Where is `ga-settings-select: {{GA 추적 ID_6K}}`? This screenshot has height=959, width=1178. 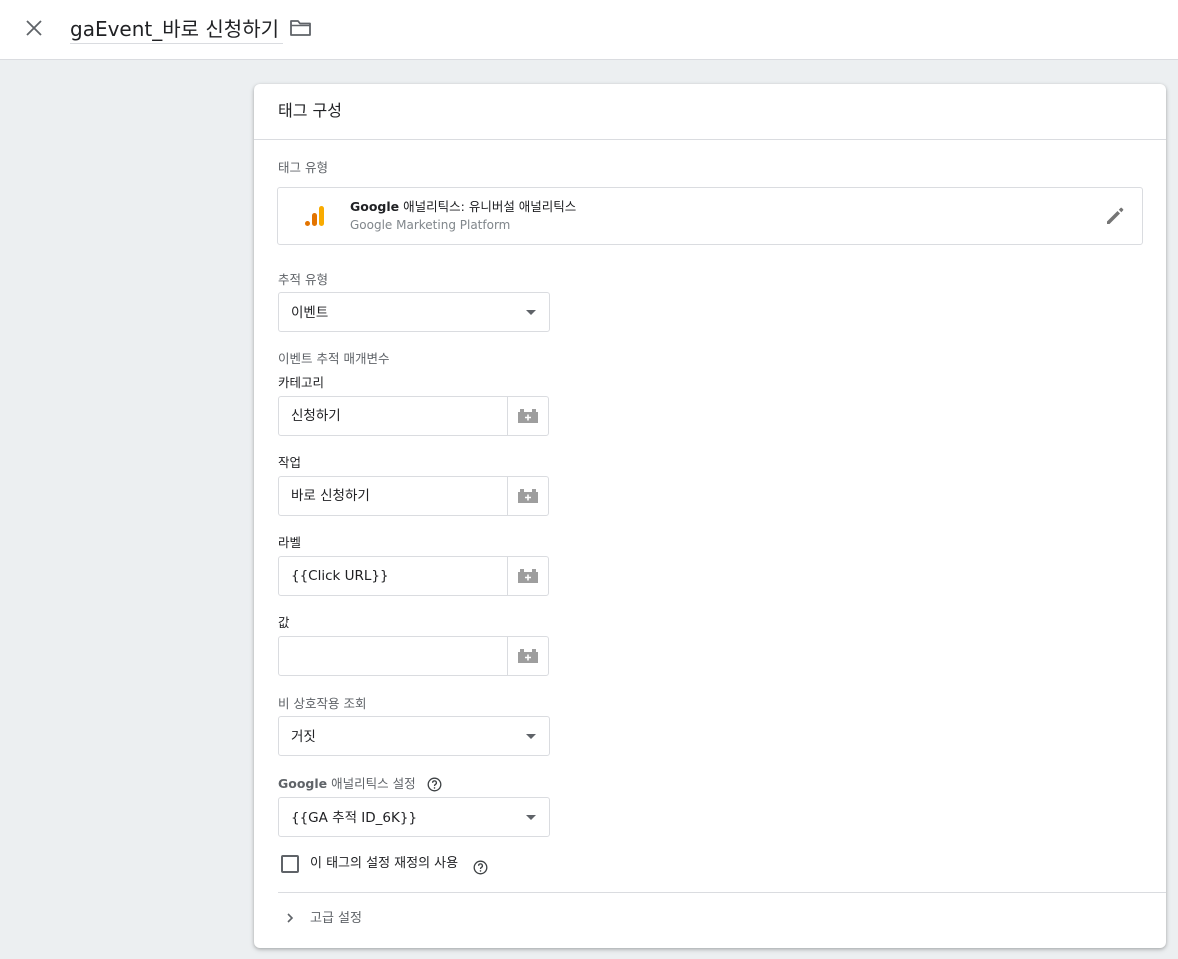
ga-settings-select: {{GA 추적 ID_6K}} is located at coordinates (414, 817).